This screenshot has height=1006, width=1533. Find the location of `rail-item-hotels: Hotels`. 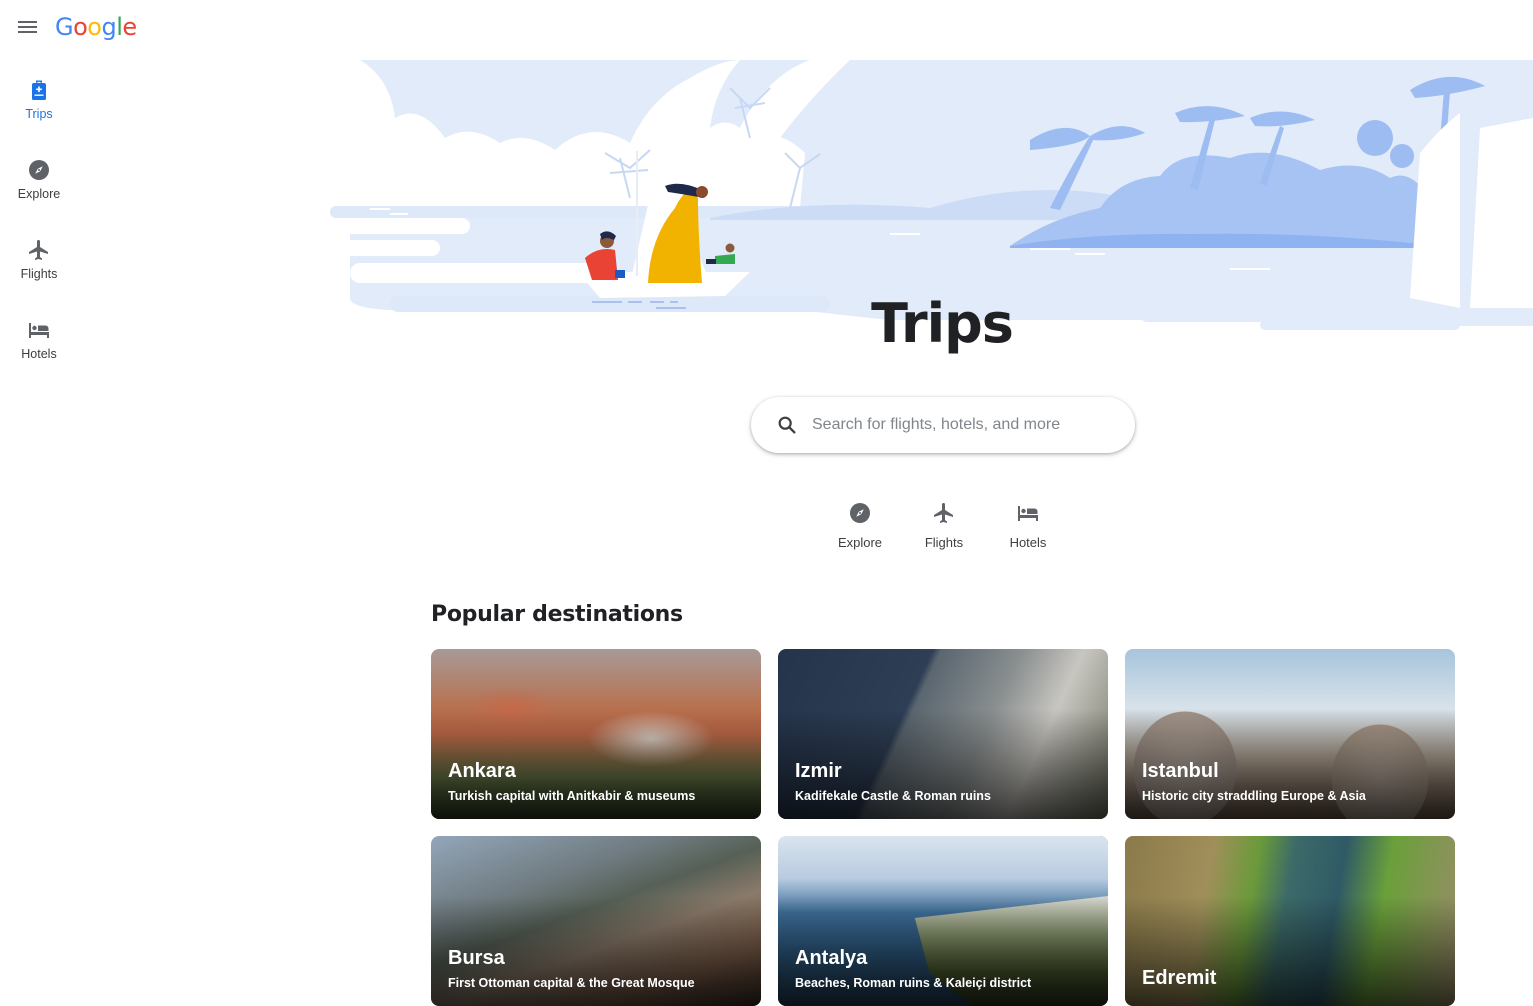

rail-item-hotels: Hotels is located at coordinates (39, 352).